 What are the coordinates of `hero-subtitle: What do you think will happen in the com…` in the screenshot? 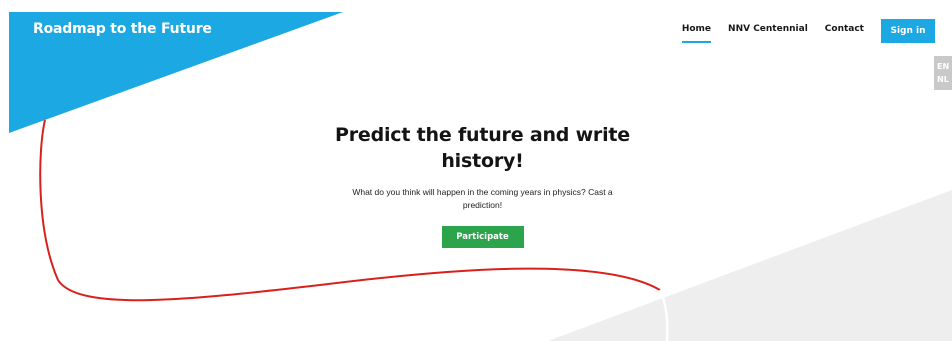 It's located at (482, 198).